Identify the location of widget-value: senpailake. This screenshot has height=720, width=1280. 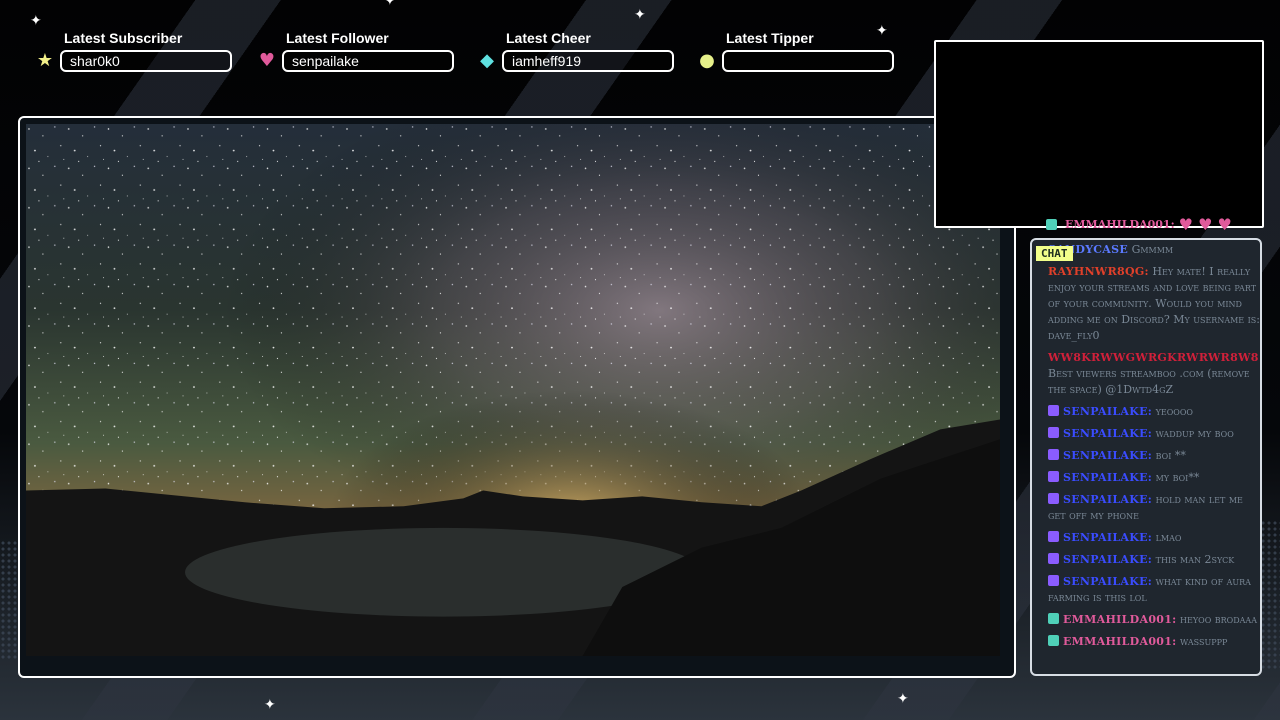
(368, 61).